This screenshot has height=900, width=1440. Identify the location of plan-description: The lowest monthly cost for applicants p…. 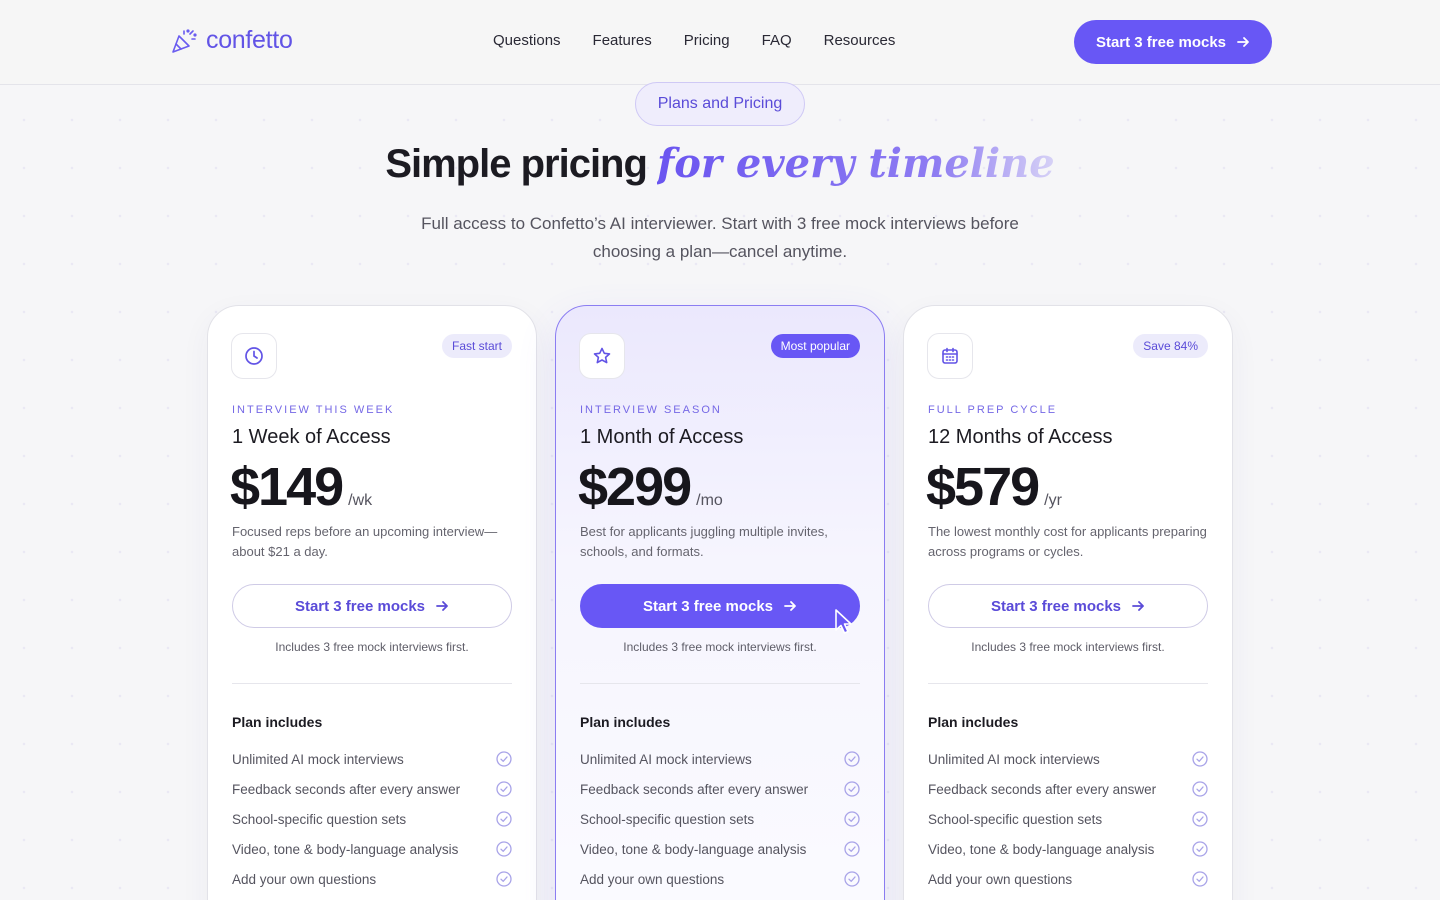
(1067, 541).